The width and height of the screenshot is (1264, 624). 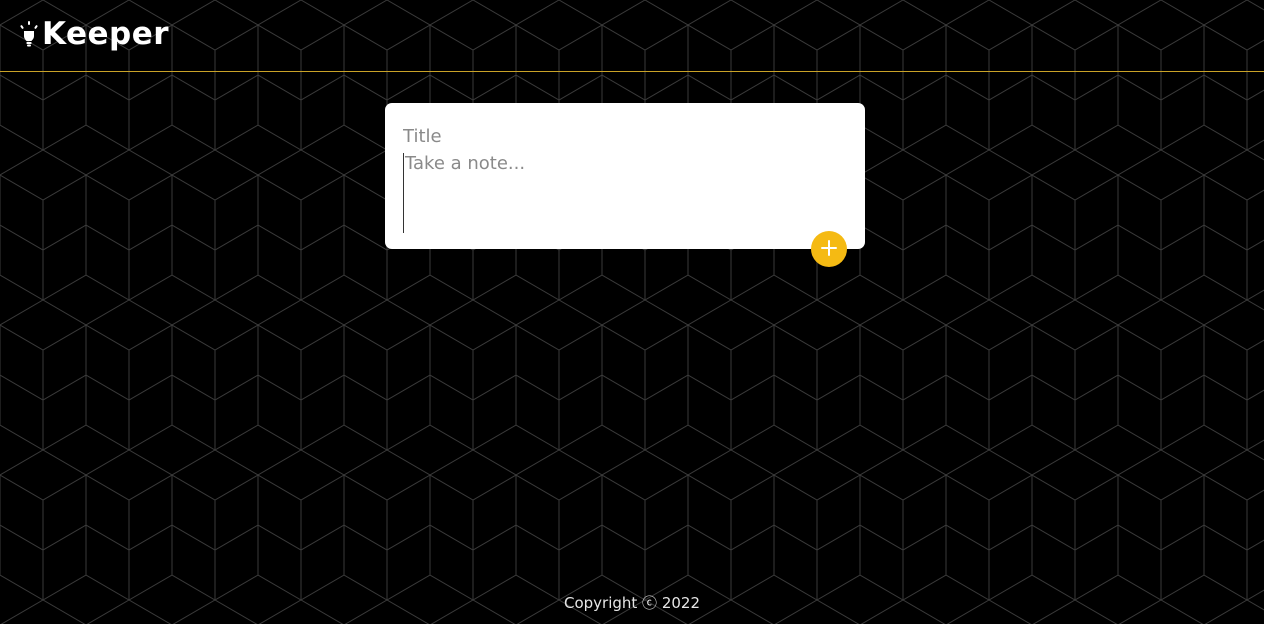 I want to click on plus-icon, so click(x=829, y=249).